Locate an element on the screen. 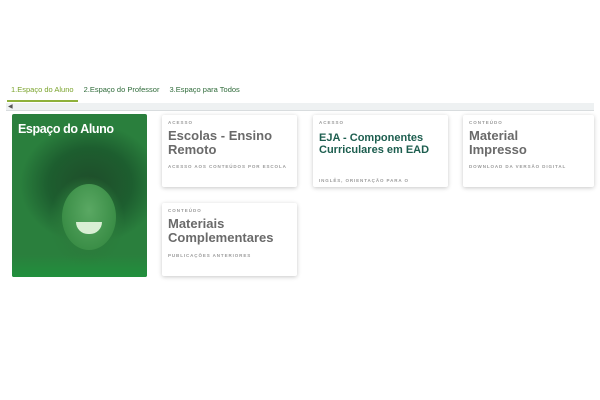 The image size is (600, 400). card-subtitle: PUBLICAÇÕES ANTERIORES is located at coordinates (210, 255).